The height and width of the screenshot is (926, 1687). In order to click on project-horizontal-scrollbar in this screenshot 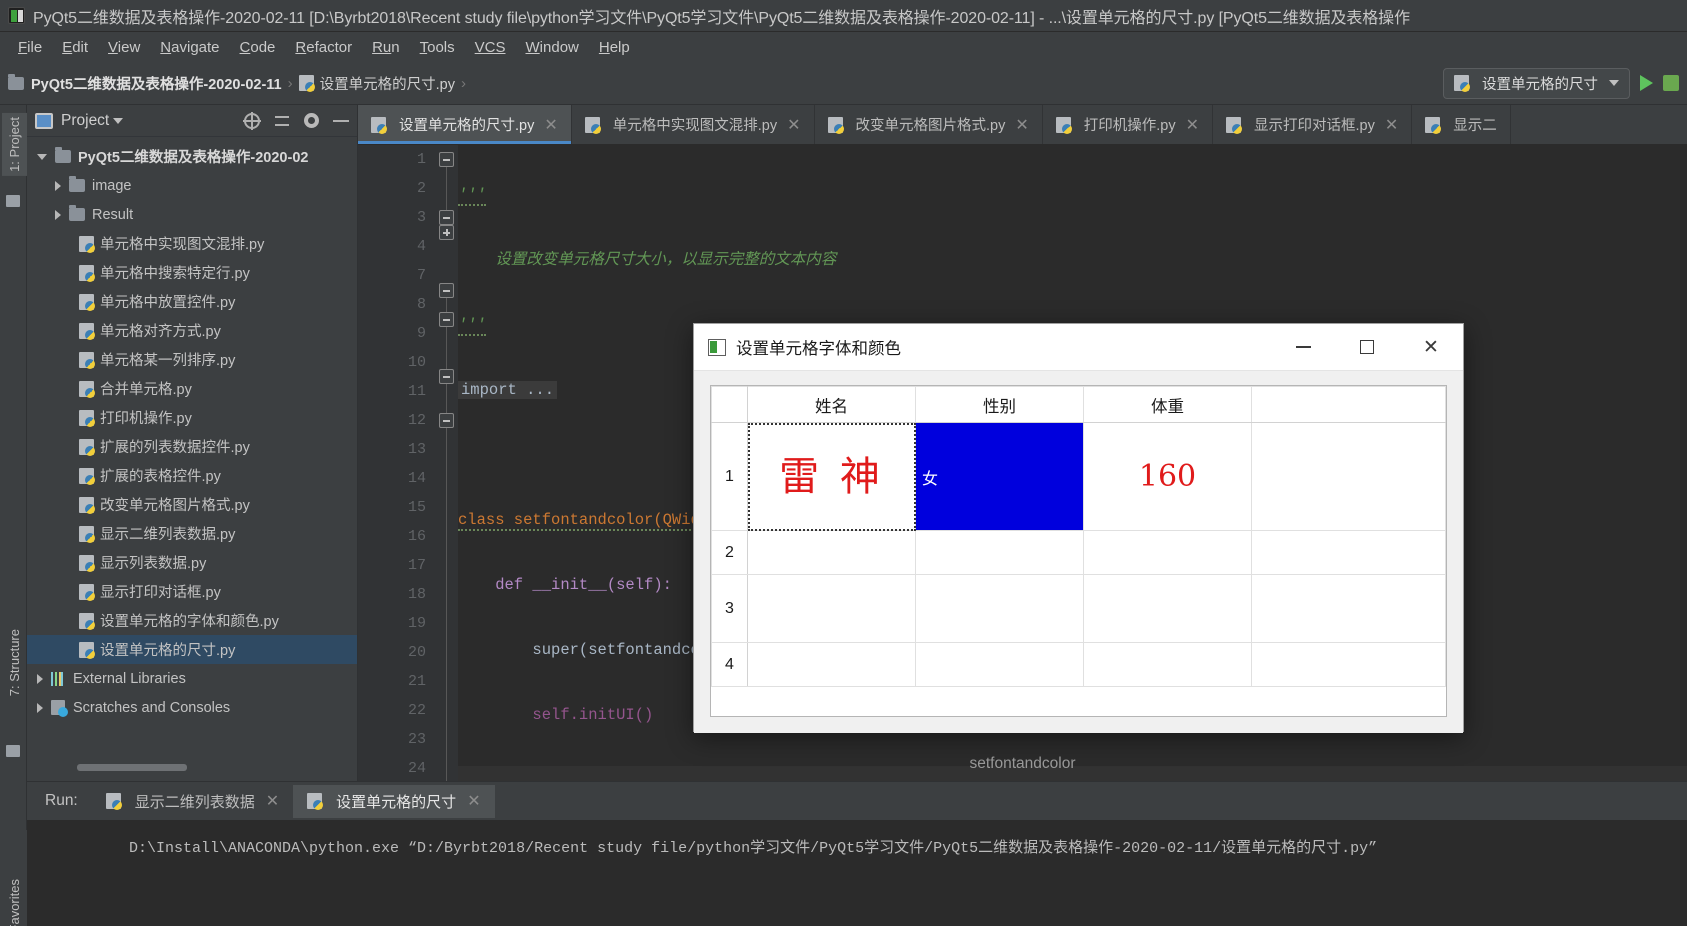, I will do `click(132, 767)`.